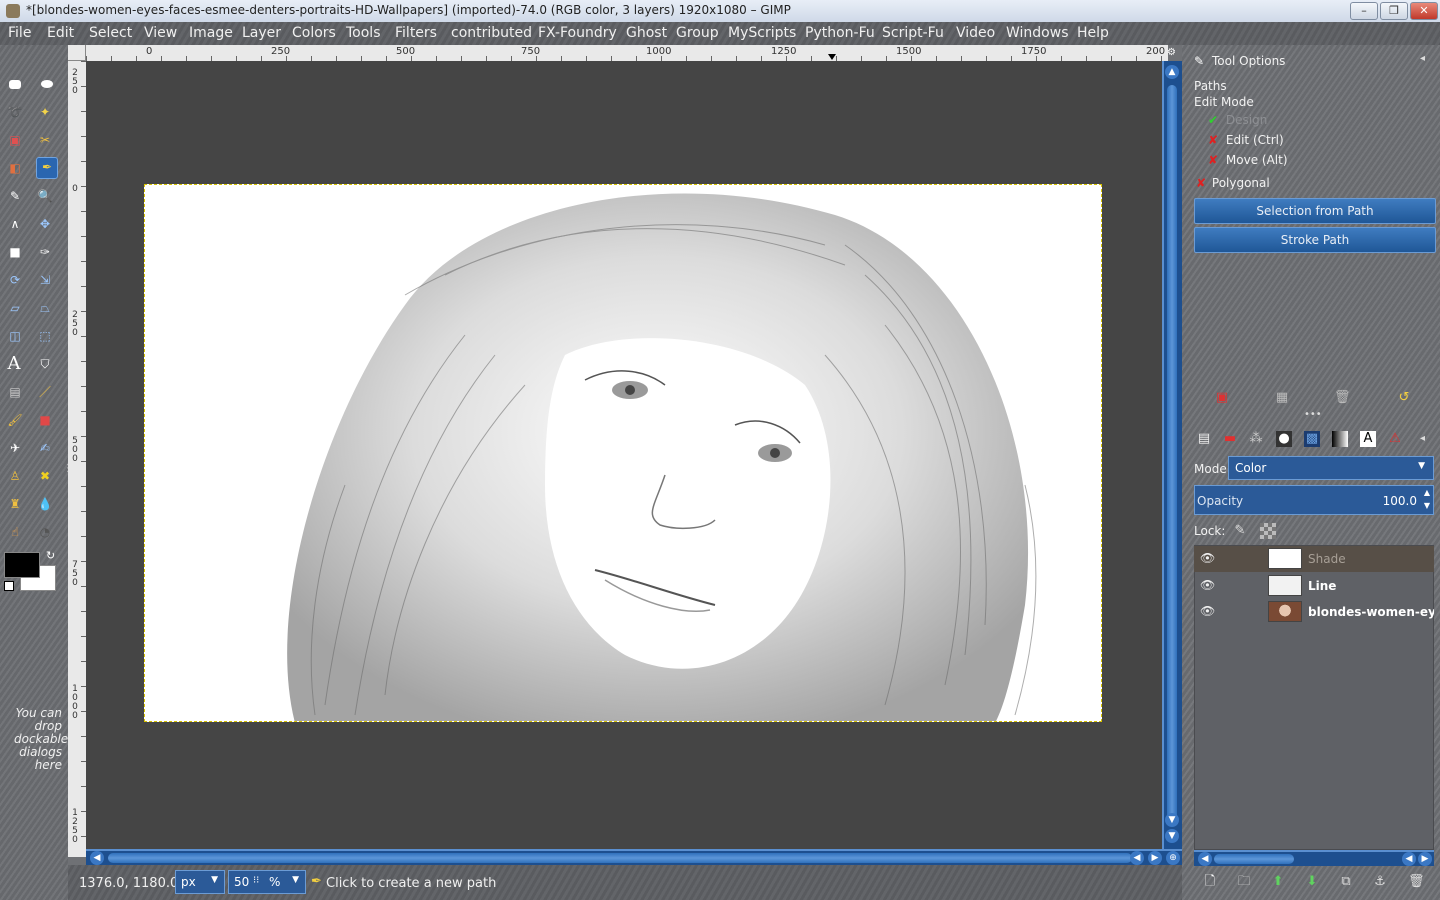 Image resolution: width=1440 pixels, height=900 pixels. Describe the element at coordinates (45, 308) in the screenshot. I see `perspective-icon: ⏢` at that location.